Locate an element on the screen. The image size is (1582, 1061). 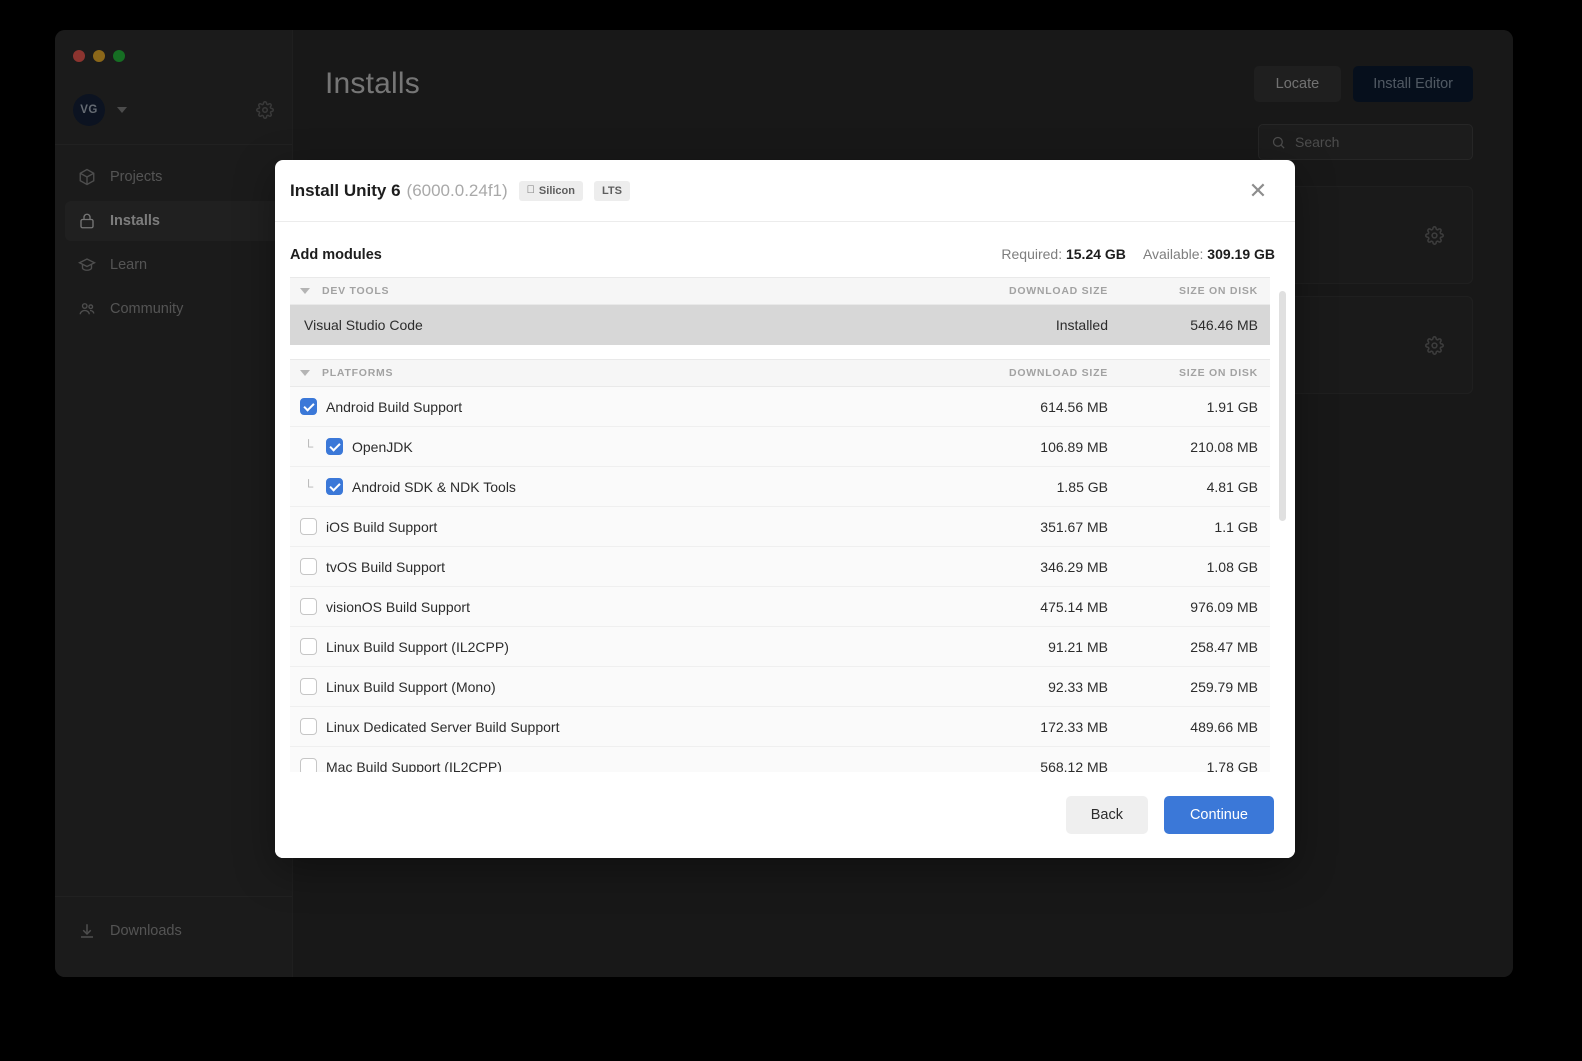
module-label: Linux Build Support (IL2CPP) is located at coordinates (417, 646).